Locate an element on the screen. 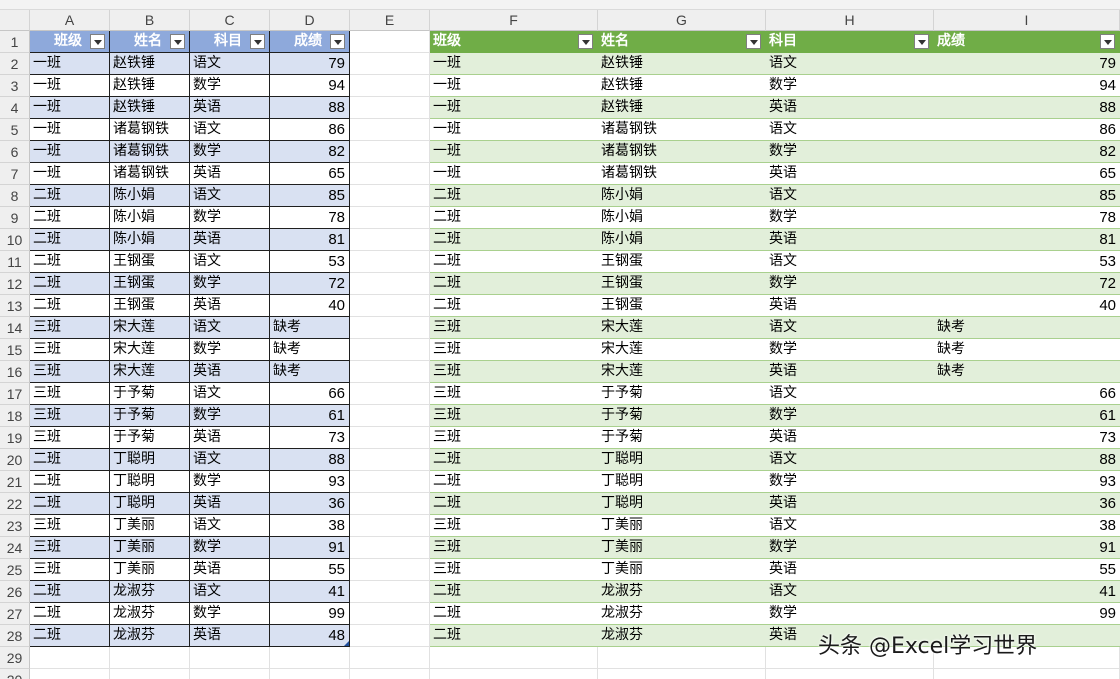 The width and height of the screenshot is (1120, 679). right-table-cell: 61 is located at coordinates (1027, 416).